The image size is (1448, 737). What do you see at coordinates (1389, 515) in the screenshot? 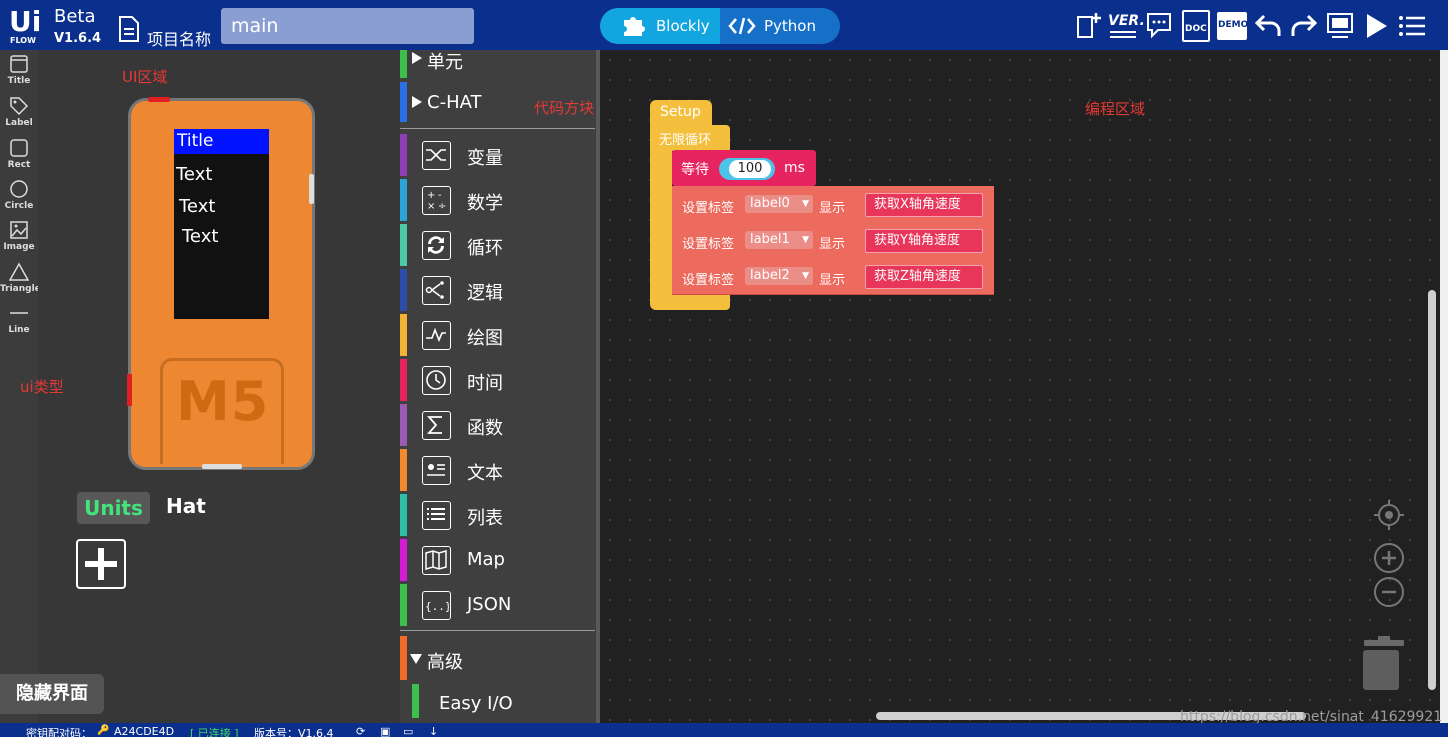
I see `center-icon` at bounding box center [1389, 515].